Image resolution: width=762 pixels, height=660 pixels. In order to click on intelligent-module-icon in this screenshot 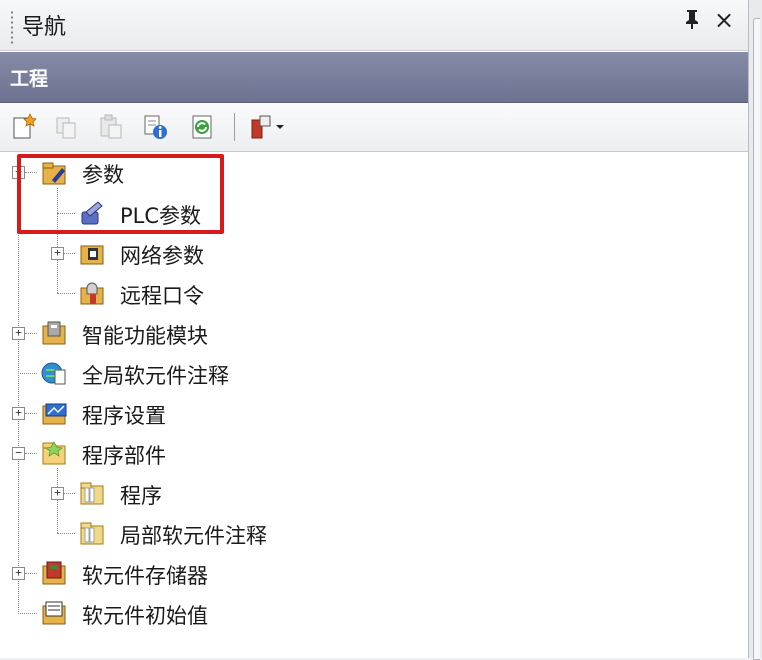, I will do `click(55, 333)`.